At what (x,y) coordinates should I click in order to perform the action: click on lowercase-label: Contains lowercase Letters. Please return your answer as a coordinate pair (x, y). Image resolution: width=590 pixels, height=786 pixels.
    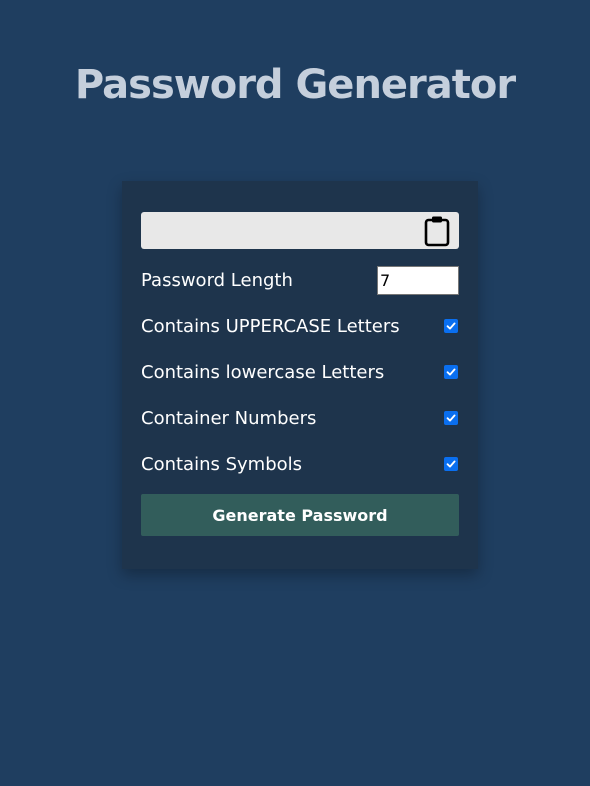
    Looking at the image, I should click on (263, 372).